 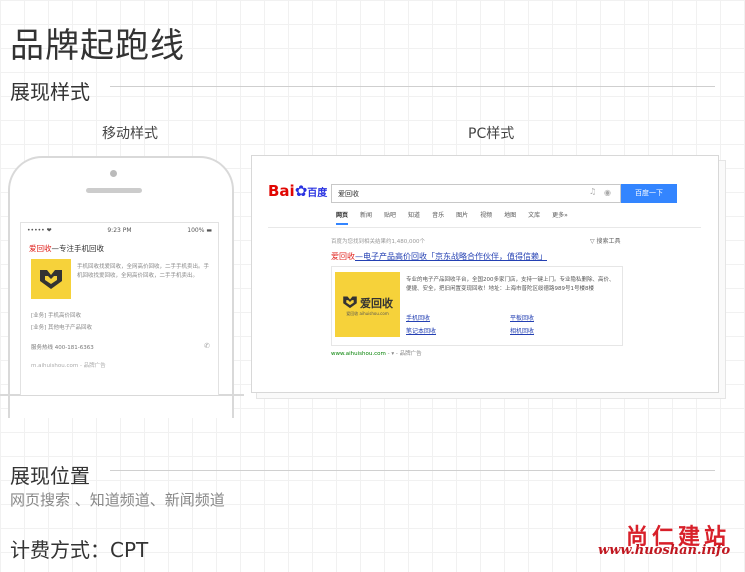 What do you see at coordinates (367, 313) in the screenshot?
I see `pc-logo-subtext: 爱回收 aihuishou.com` at bounding box center [367, 313].